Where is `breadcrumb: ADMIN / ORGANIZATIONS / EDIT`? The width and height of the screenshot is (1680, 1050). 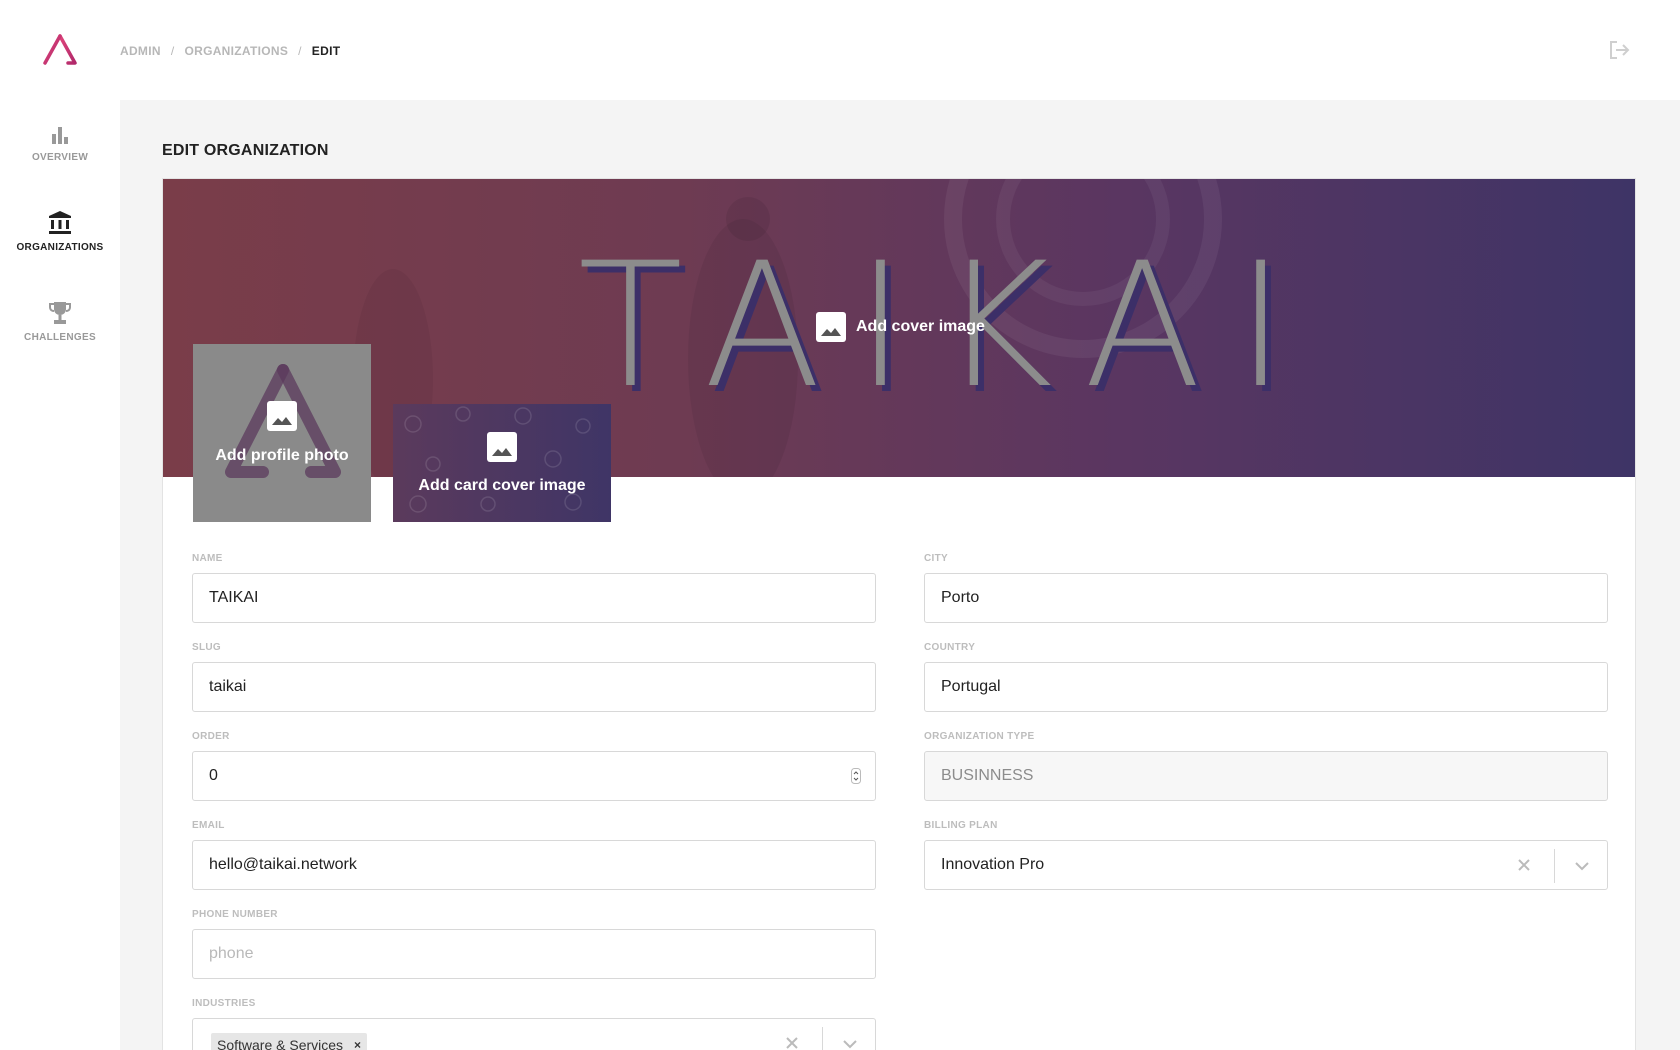
breadcrumb: ADMIN / ORGANIZATIONS / EDIT is located at coordinates (230, 51).